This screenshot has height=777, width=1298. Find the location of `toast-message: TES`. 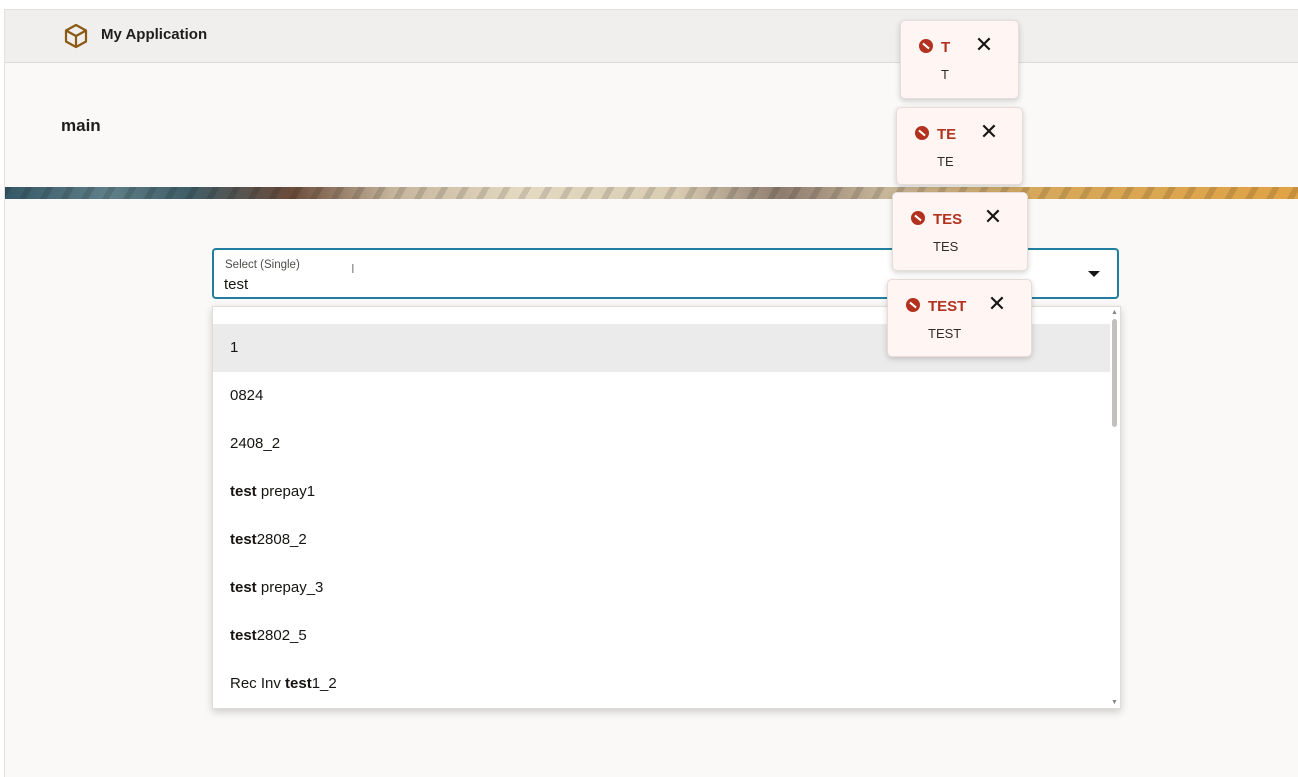

toast-message: TES is located at coordinates (946, 246).